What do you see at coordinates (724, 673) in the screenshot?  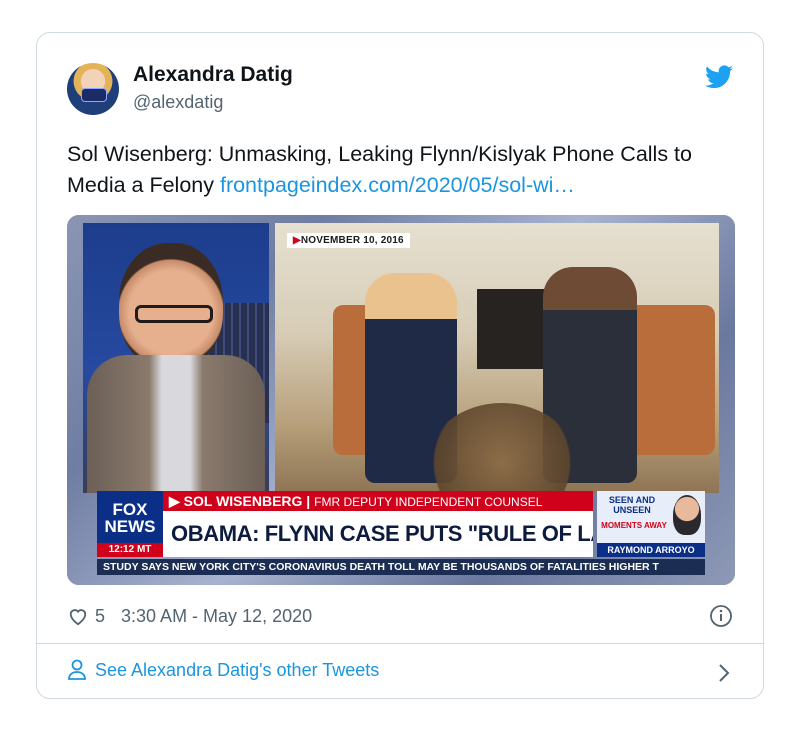 I see `chevron-right-icon` at bounding box center [724, 673].